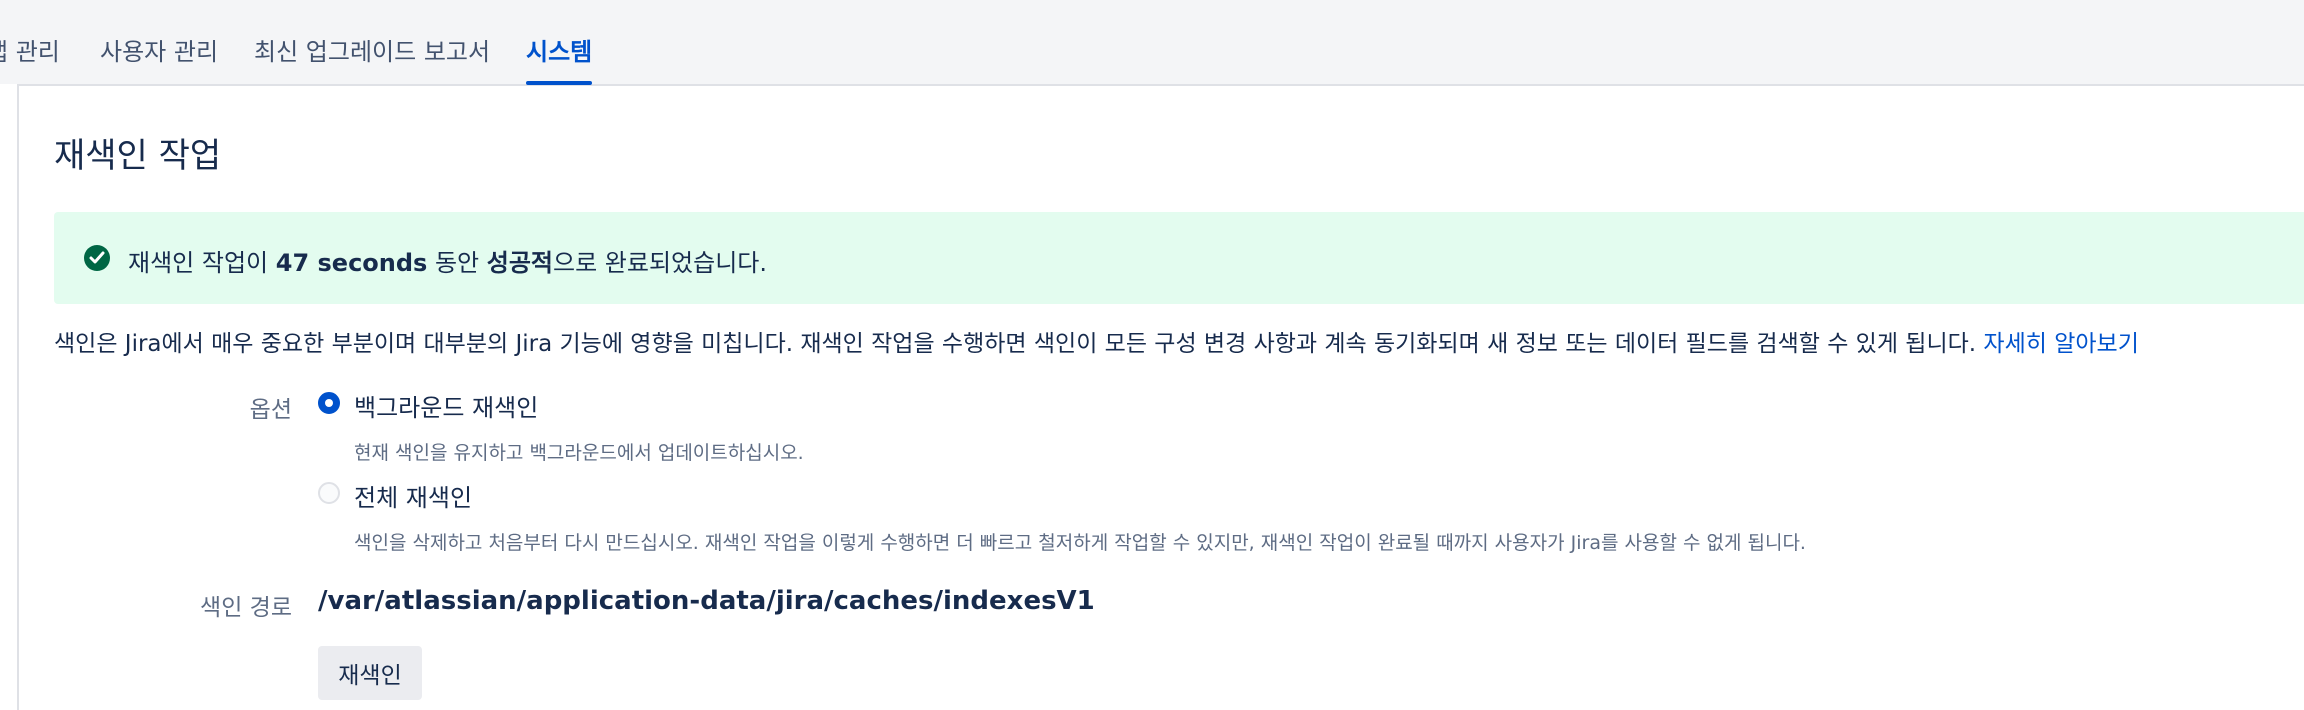 This screenshot has height=710, width=2304. I want to click on background-reindex-help: 현재 색인을 유지하고 백그라운드에서 업데이트하십시오., so click(579, 453).